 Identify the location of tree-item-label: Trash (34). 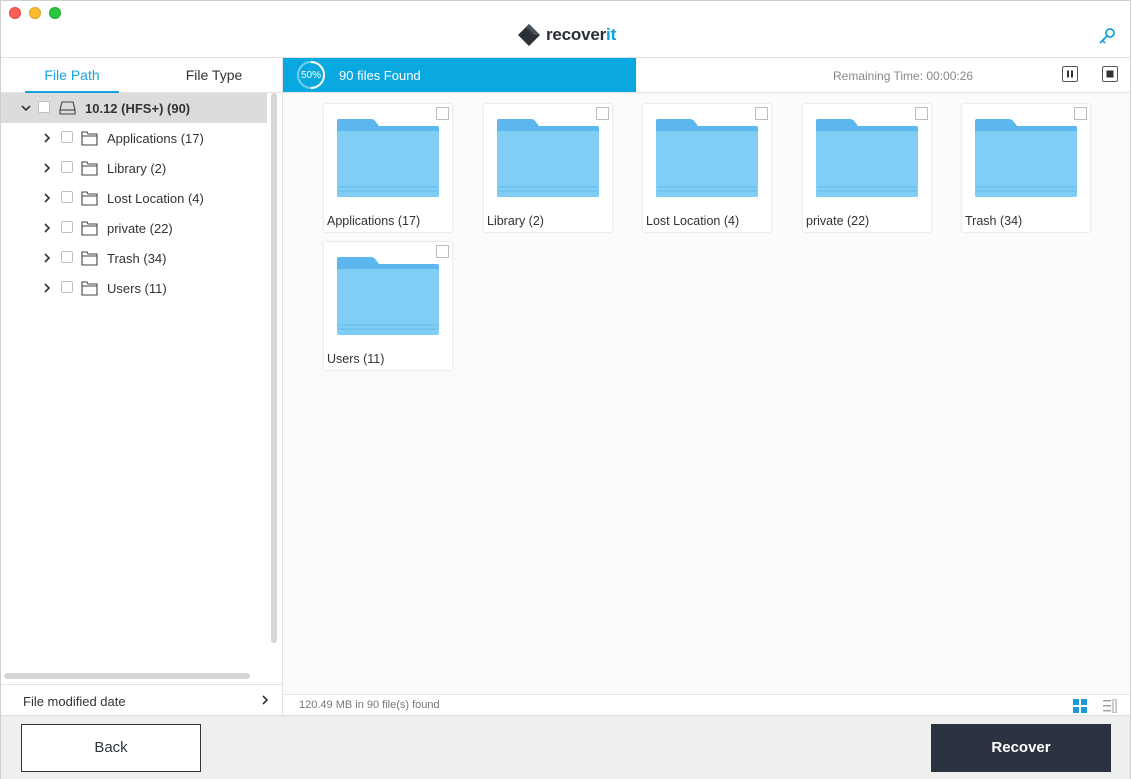
(137, 258).